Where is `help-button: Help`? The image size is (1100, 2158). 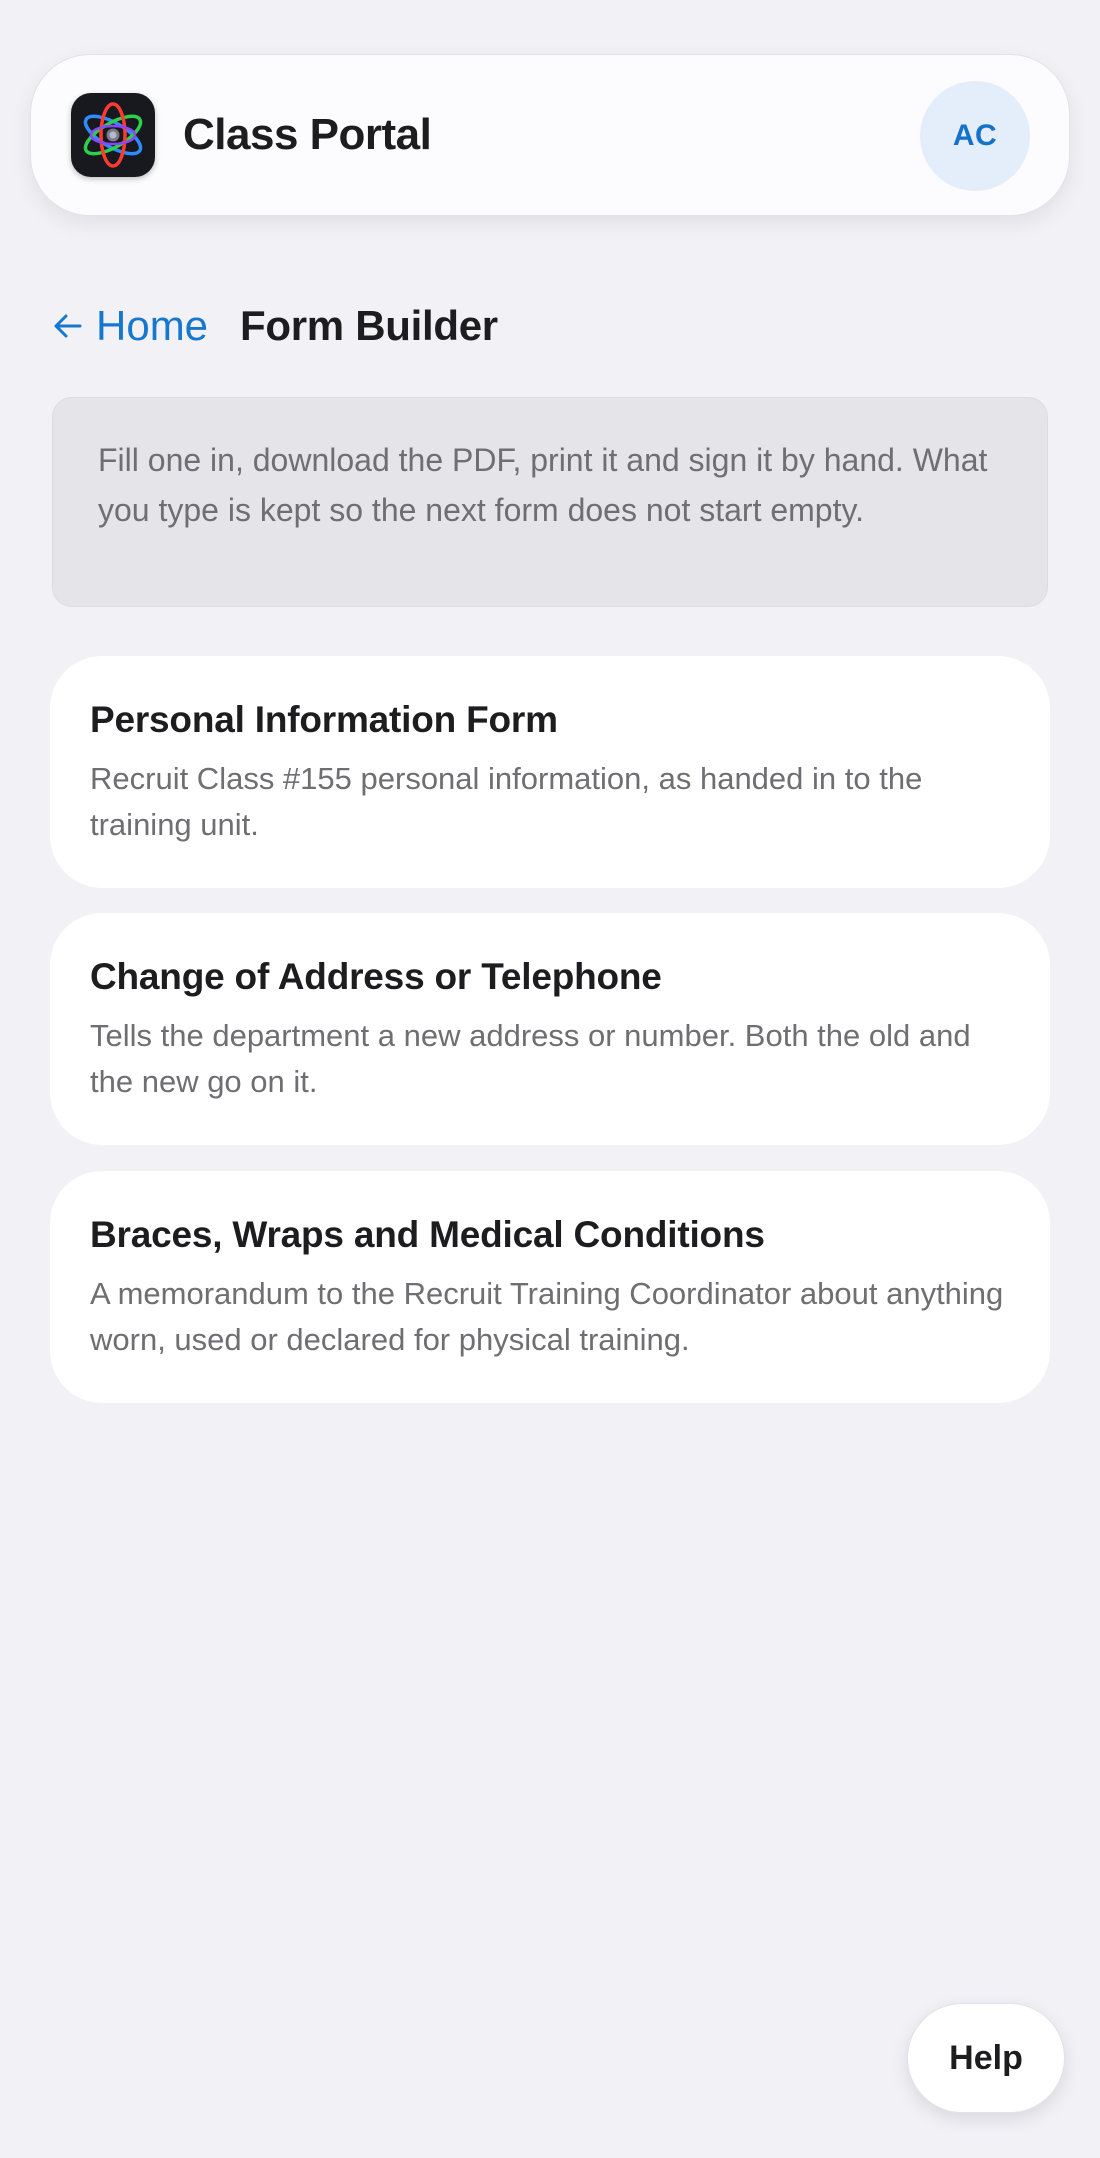
help-button: Help is located at coordinates (986, 2058).